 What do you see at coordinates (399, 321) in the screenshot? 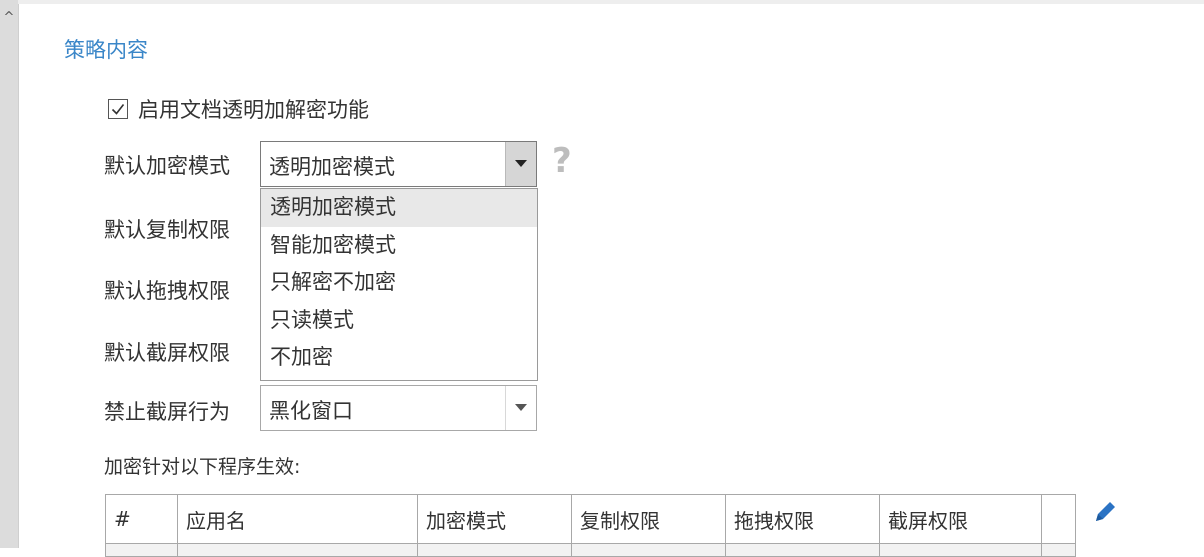
I see `dropdown-option-readonly: 只读模式` at bounding box center [399, 321].